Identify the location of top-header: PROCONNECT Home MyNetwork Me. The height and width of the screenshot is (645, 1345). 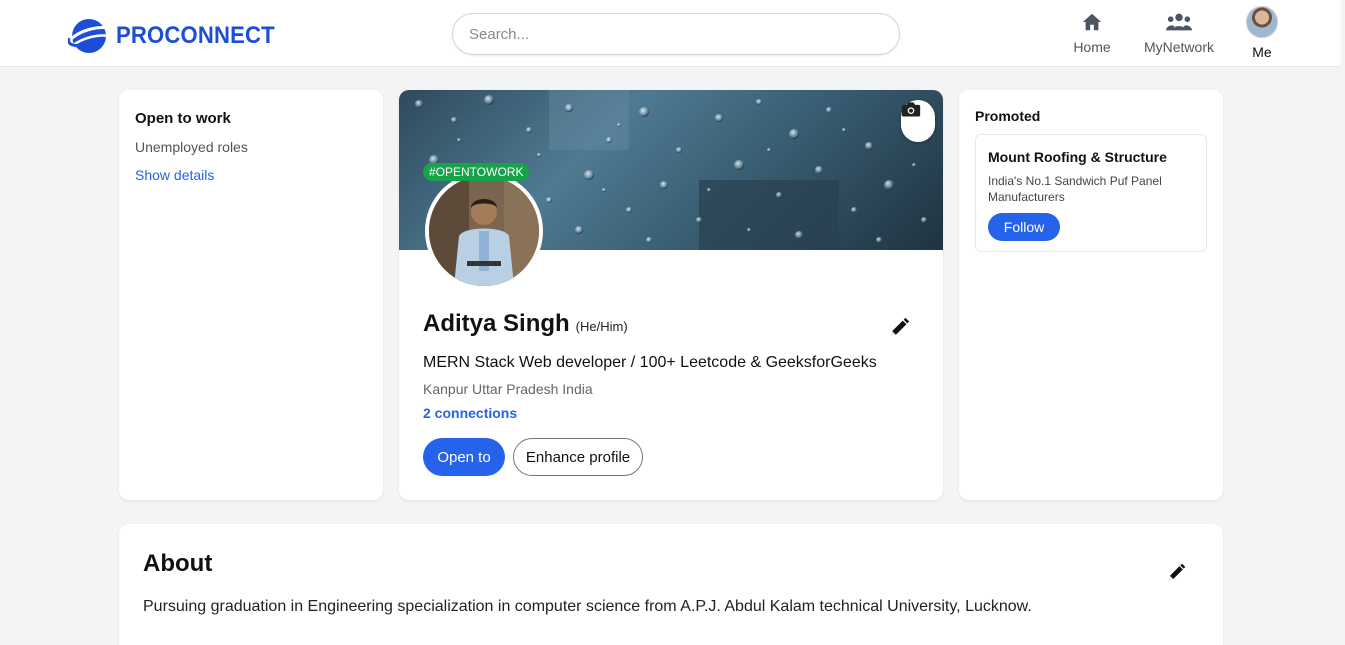
(670, 33).